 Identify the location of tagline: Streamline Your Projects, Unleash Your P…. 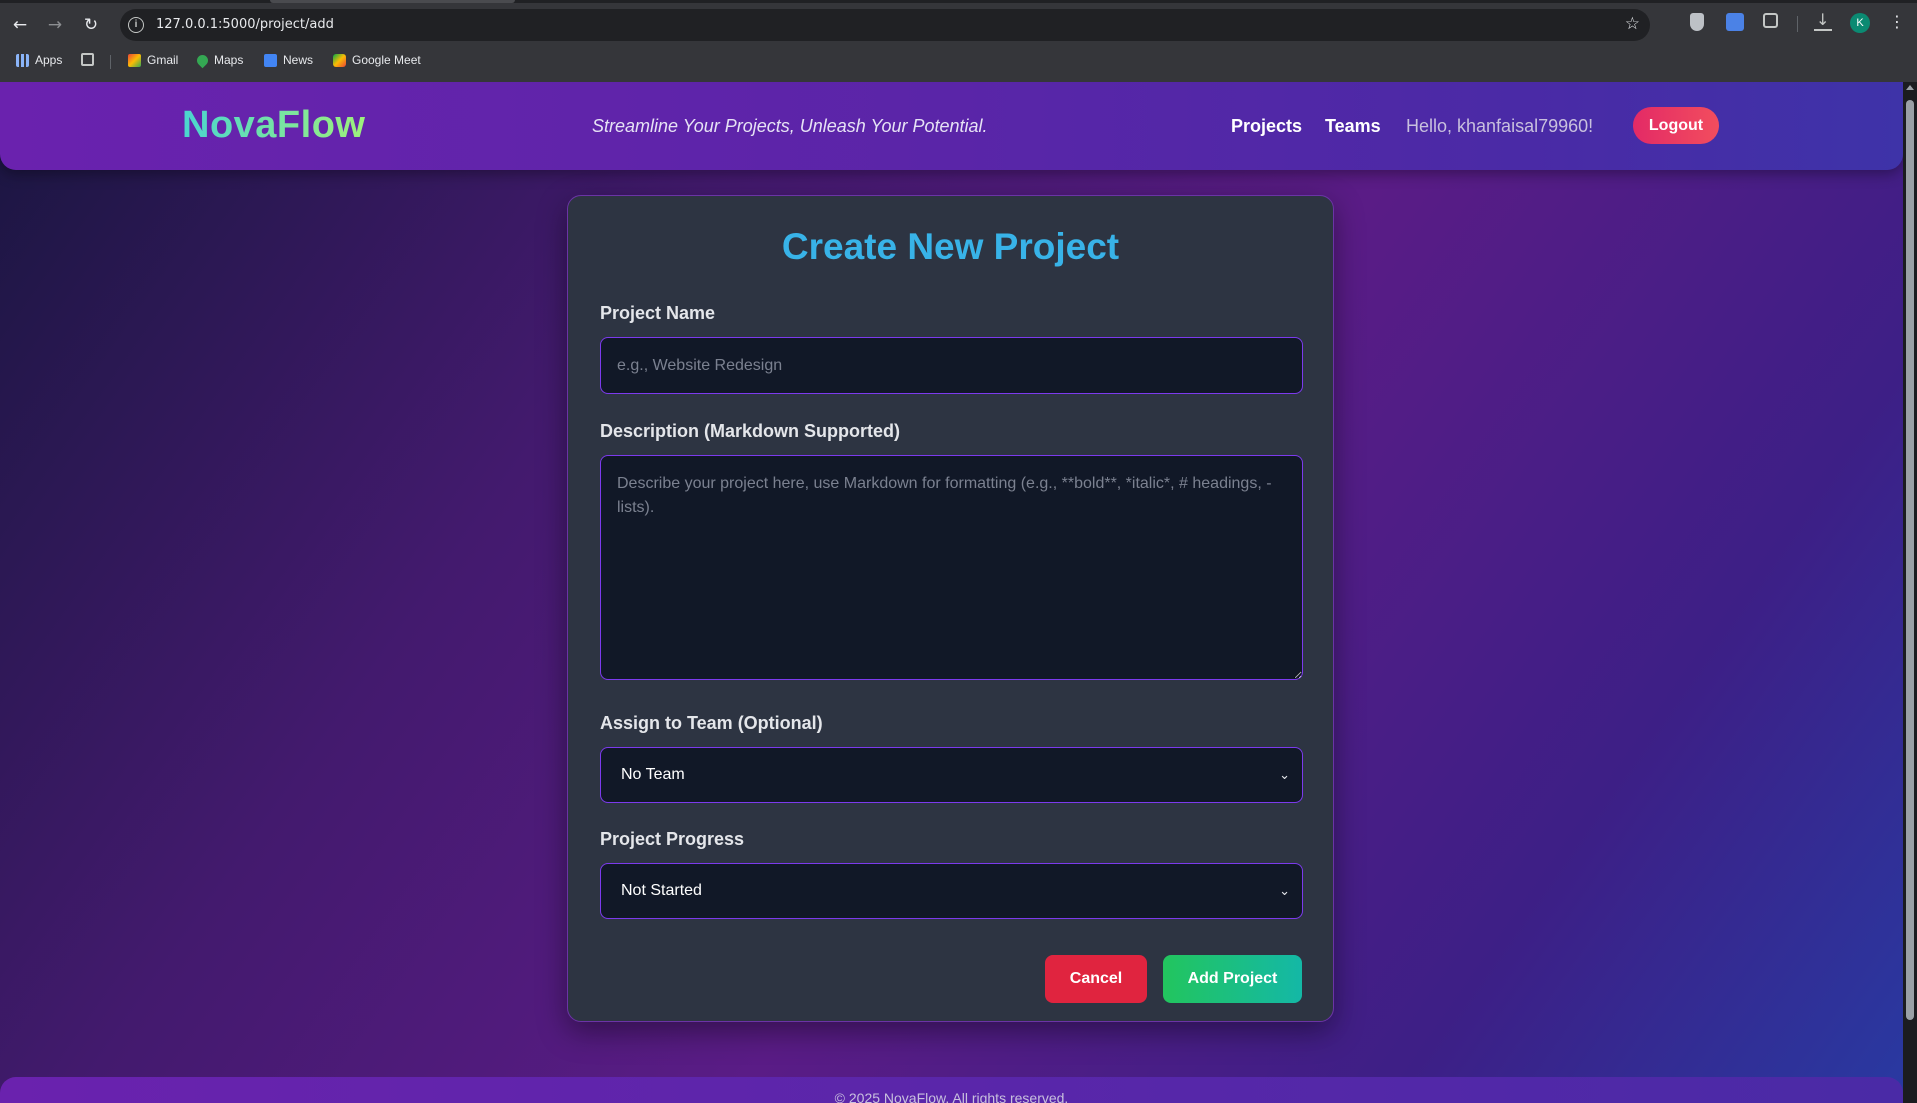
(790, 126).